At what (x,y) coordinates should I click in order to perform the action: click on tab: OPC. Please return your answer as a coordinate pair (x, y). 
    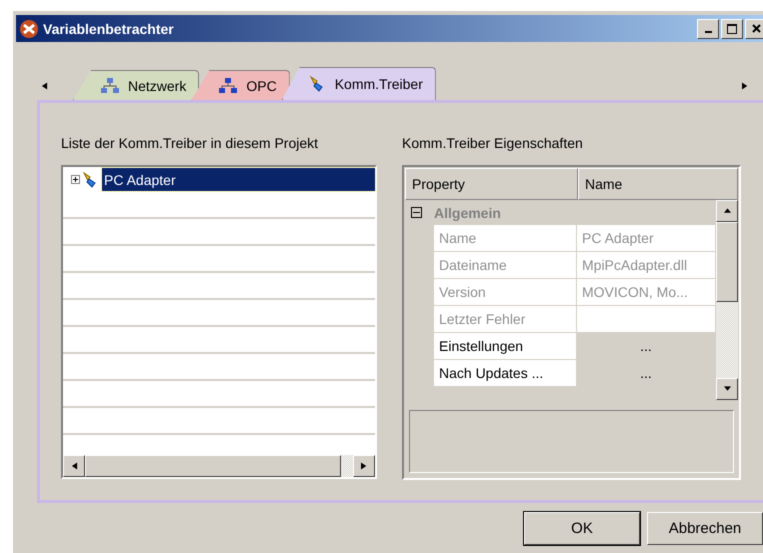
    Looking at the image, I should click on (240, 85).